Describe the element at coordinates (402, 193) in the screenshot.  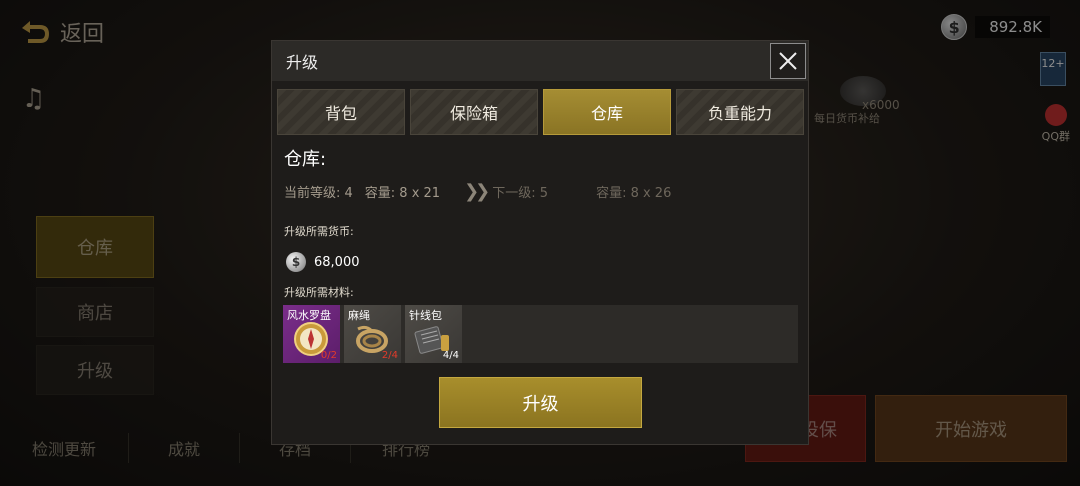
I see `current-capacity: 容量: 8 x 21` at that location.